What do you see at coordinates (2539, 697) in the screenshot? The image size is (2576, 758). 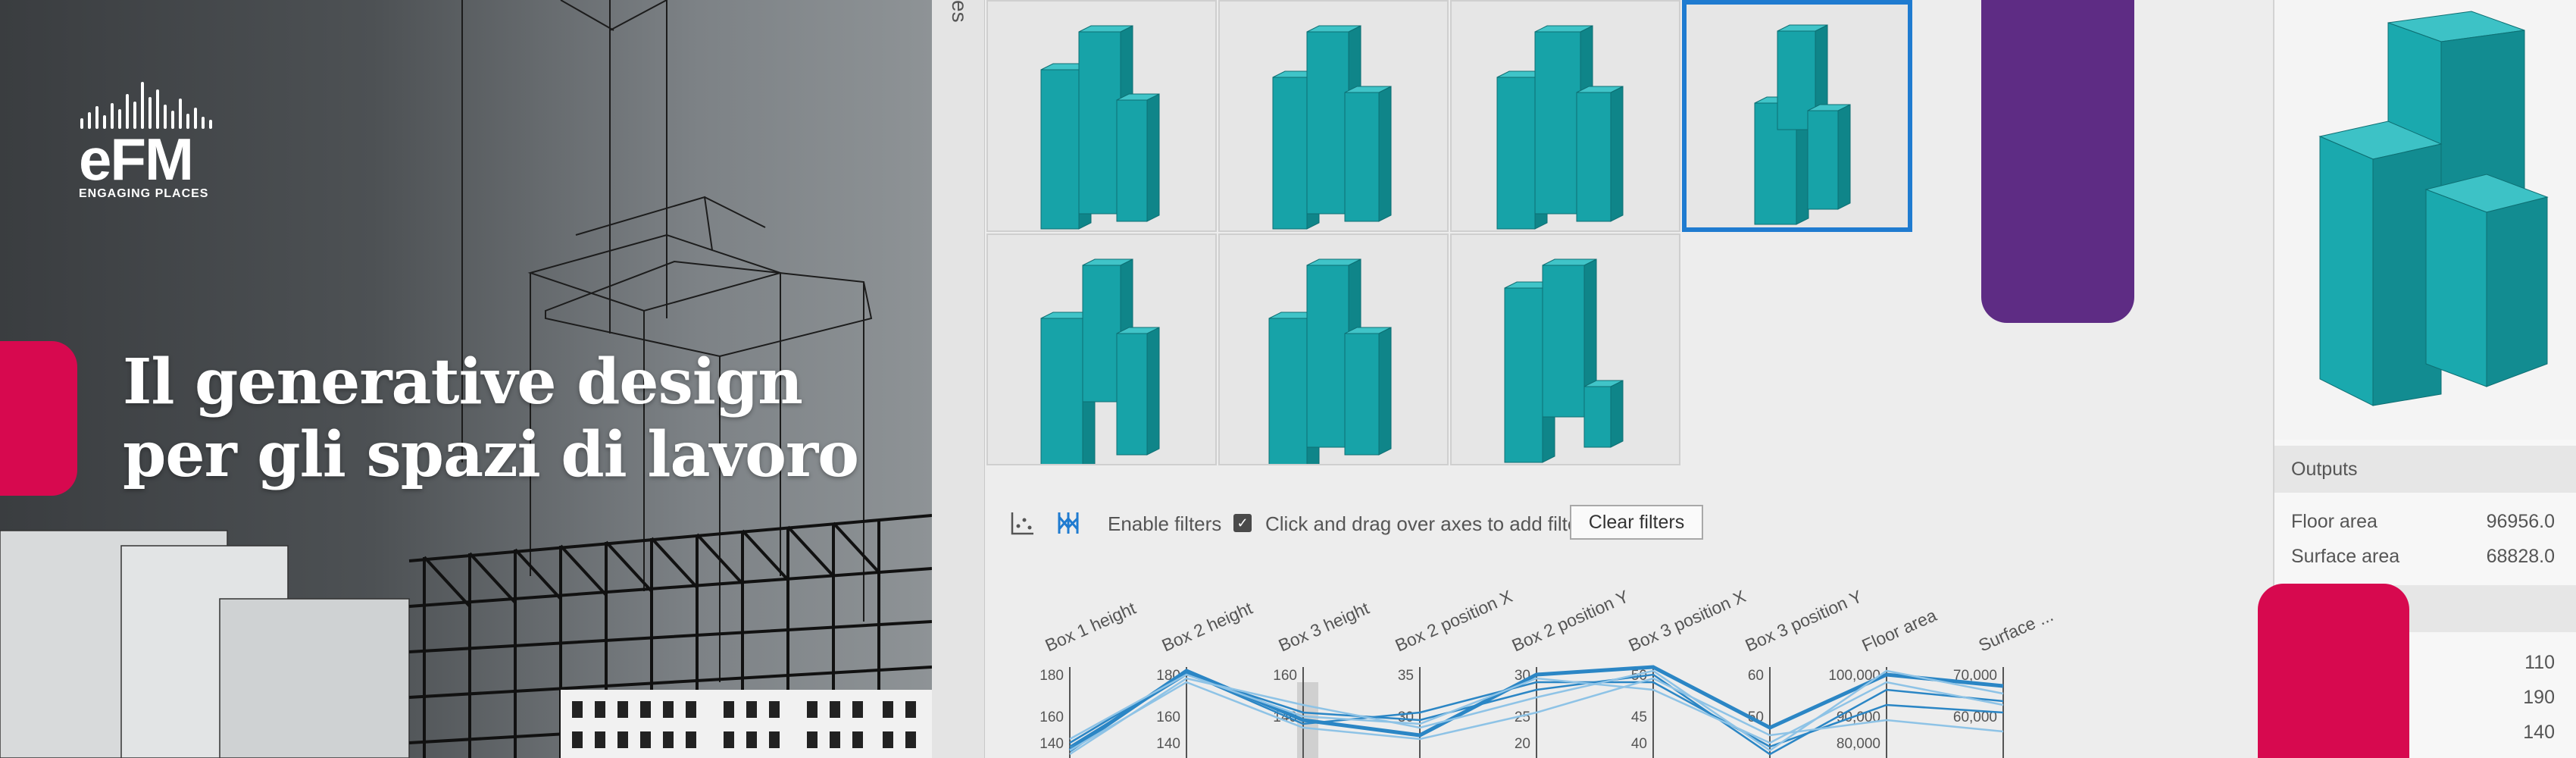 I see `input-value: 190` at bounding box center [2539, 697].